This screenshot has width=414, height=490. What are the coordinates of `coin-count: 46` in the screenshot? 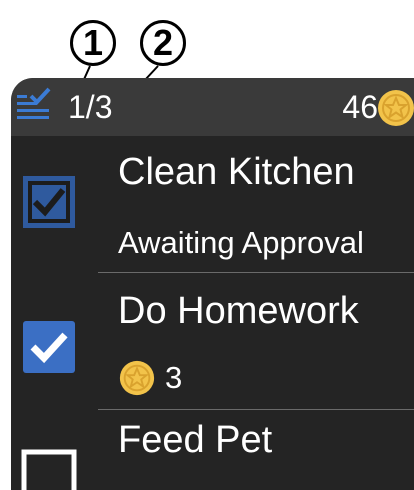 It's located at (360, 107).